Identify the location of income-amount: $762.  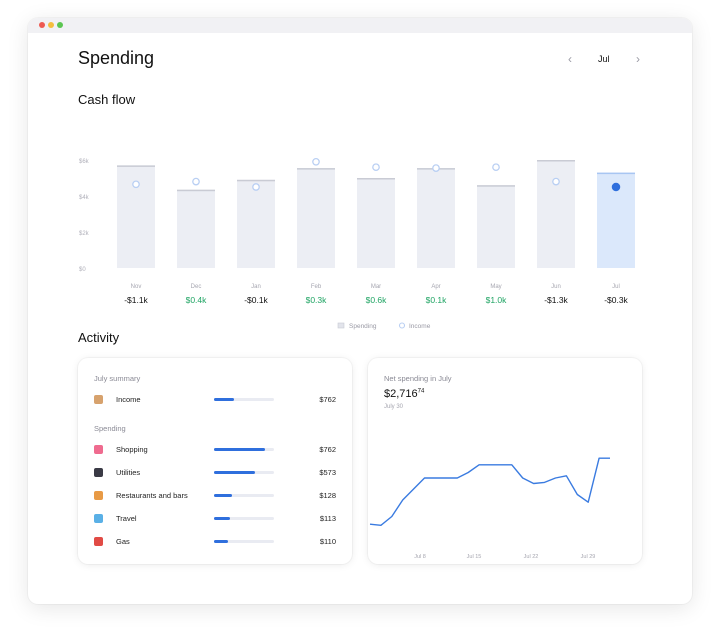
(327, 399).